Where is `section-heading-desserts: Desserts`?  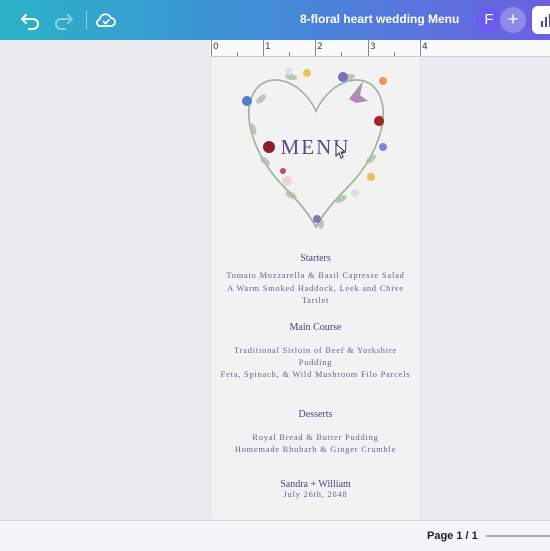 section-heading-desserts: Desserts is located at coordinates (315, 414).